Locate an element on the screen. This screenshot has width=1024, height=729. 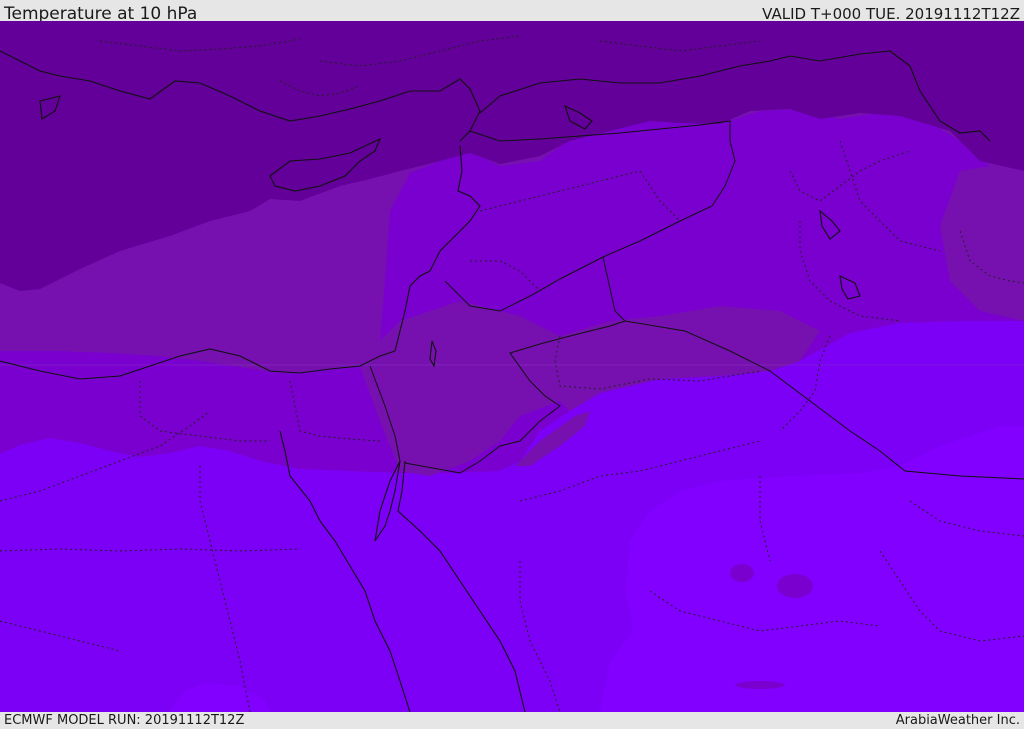
model-run-label: ECMWF MODEL RUN: 20191112T12Z is located at coordinates (124, 720).